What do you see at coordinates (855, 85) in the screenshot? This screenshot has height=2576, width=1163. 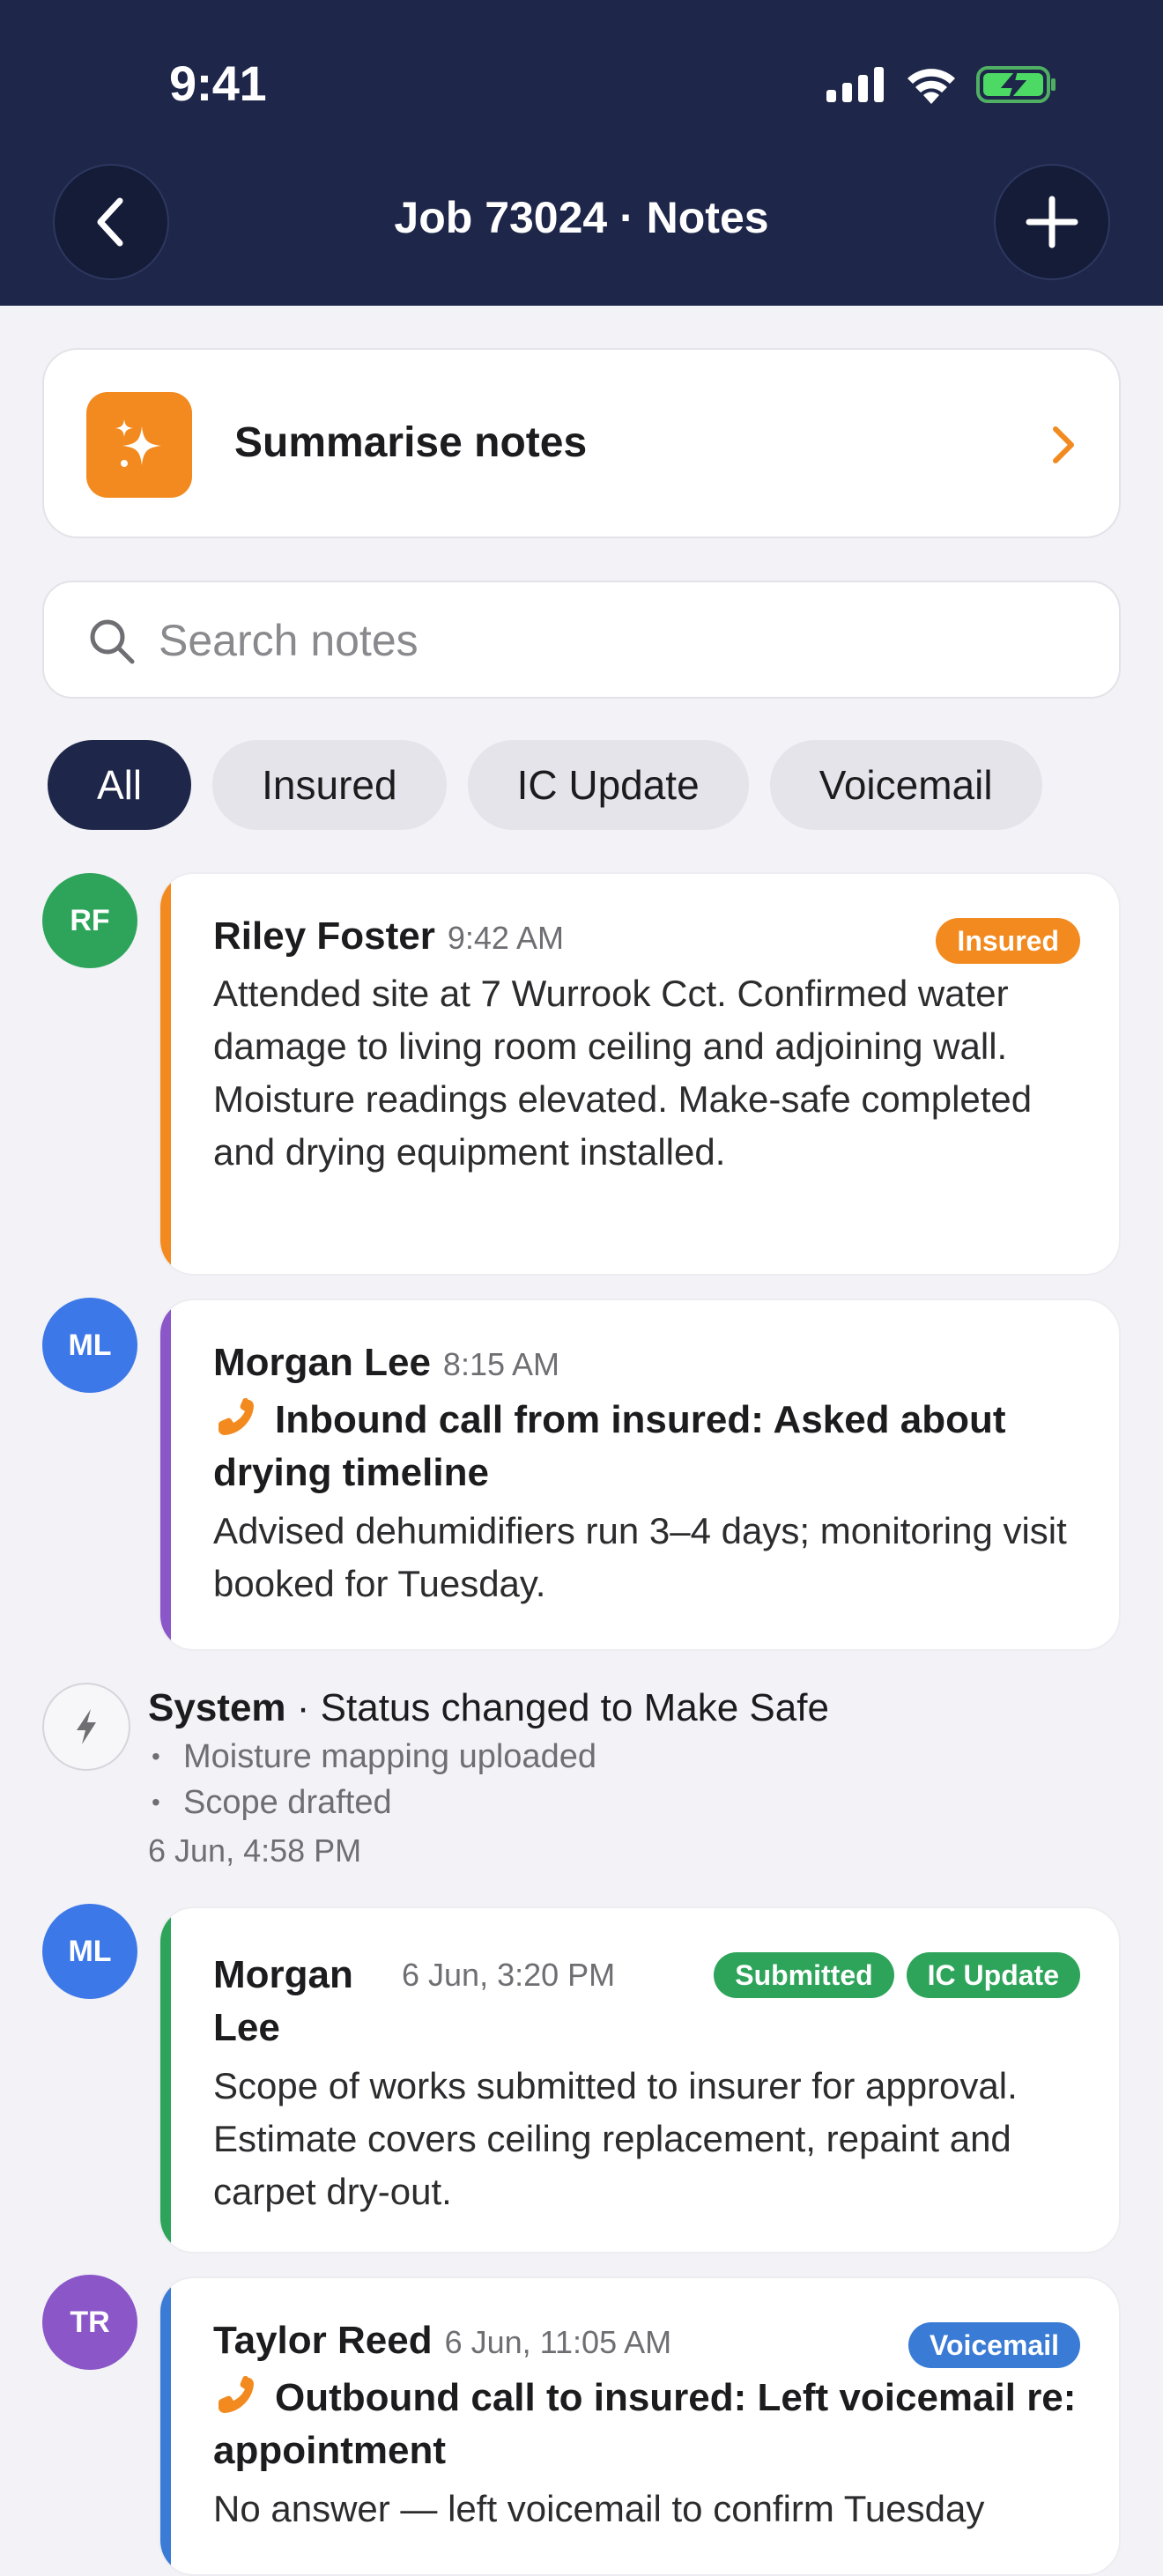 I see `signal-icon` at bounding box center [855, 85].